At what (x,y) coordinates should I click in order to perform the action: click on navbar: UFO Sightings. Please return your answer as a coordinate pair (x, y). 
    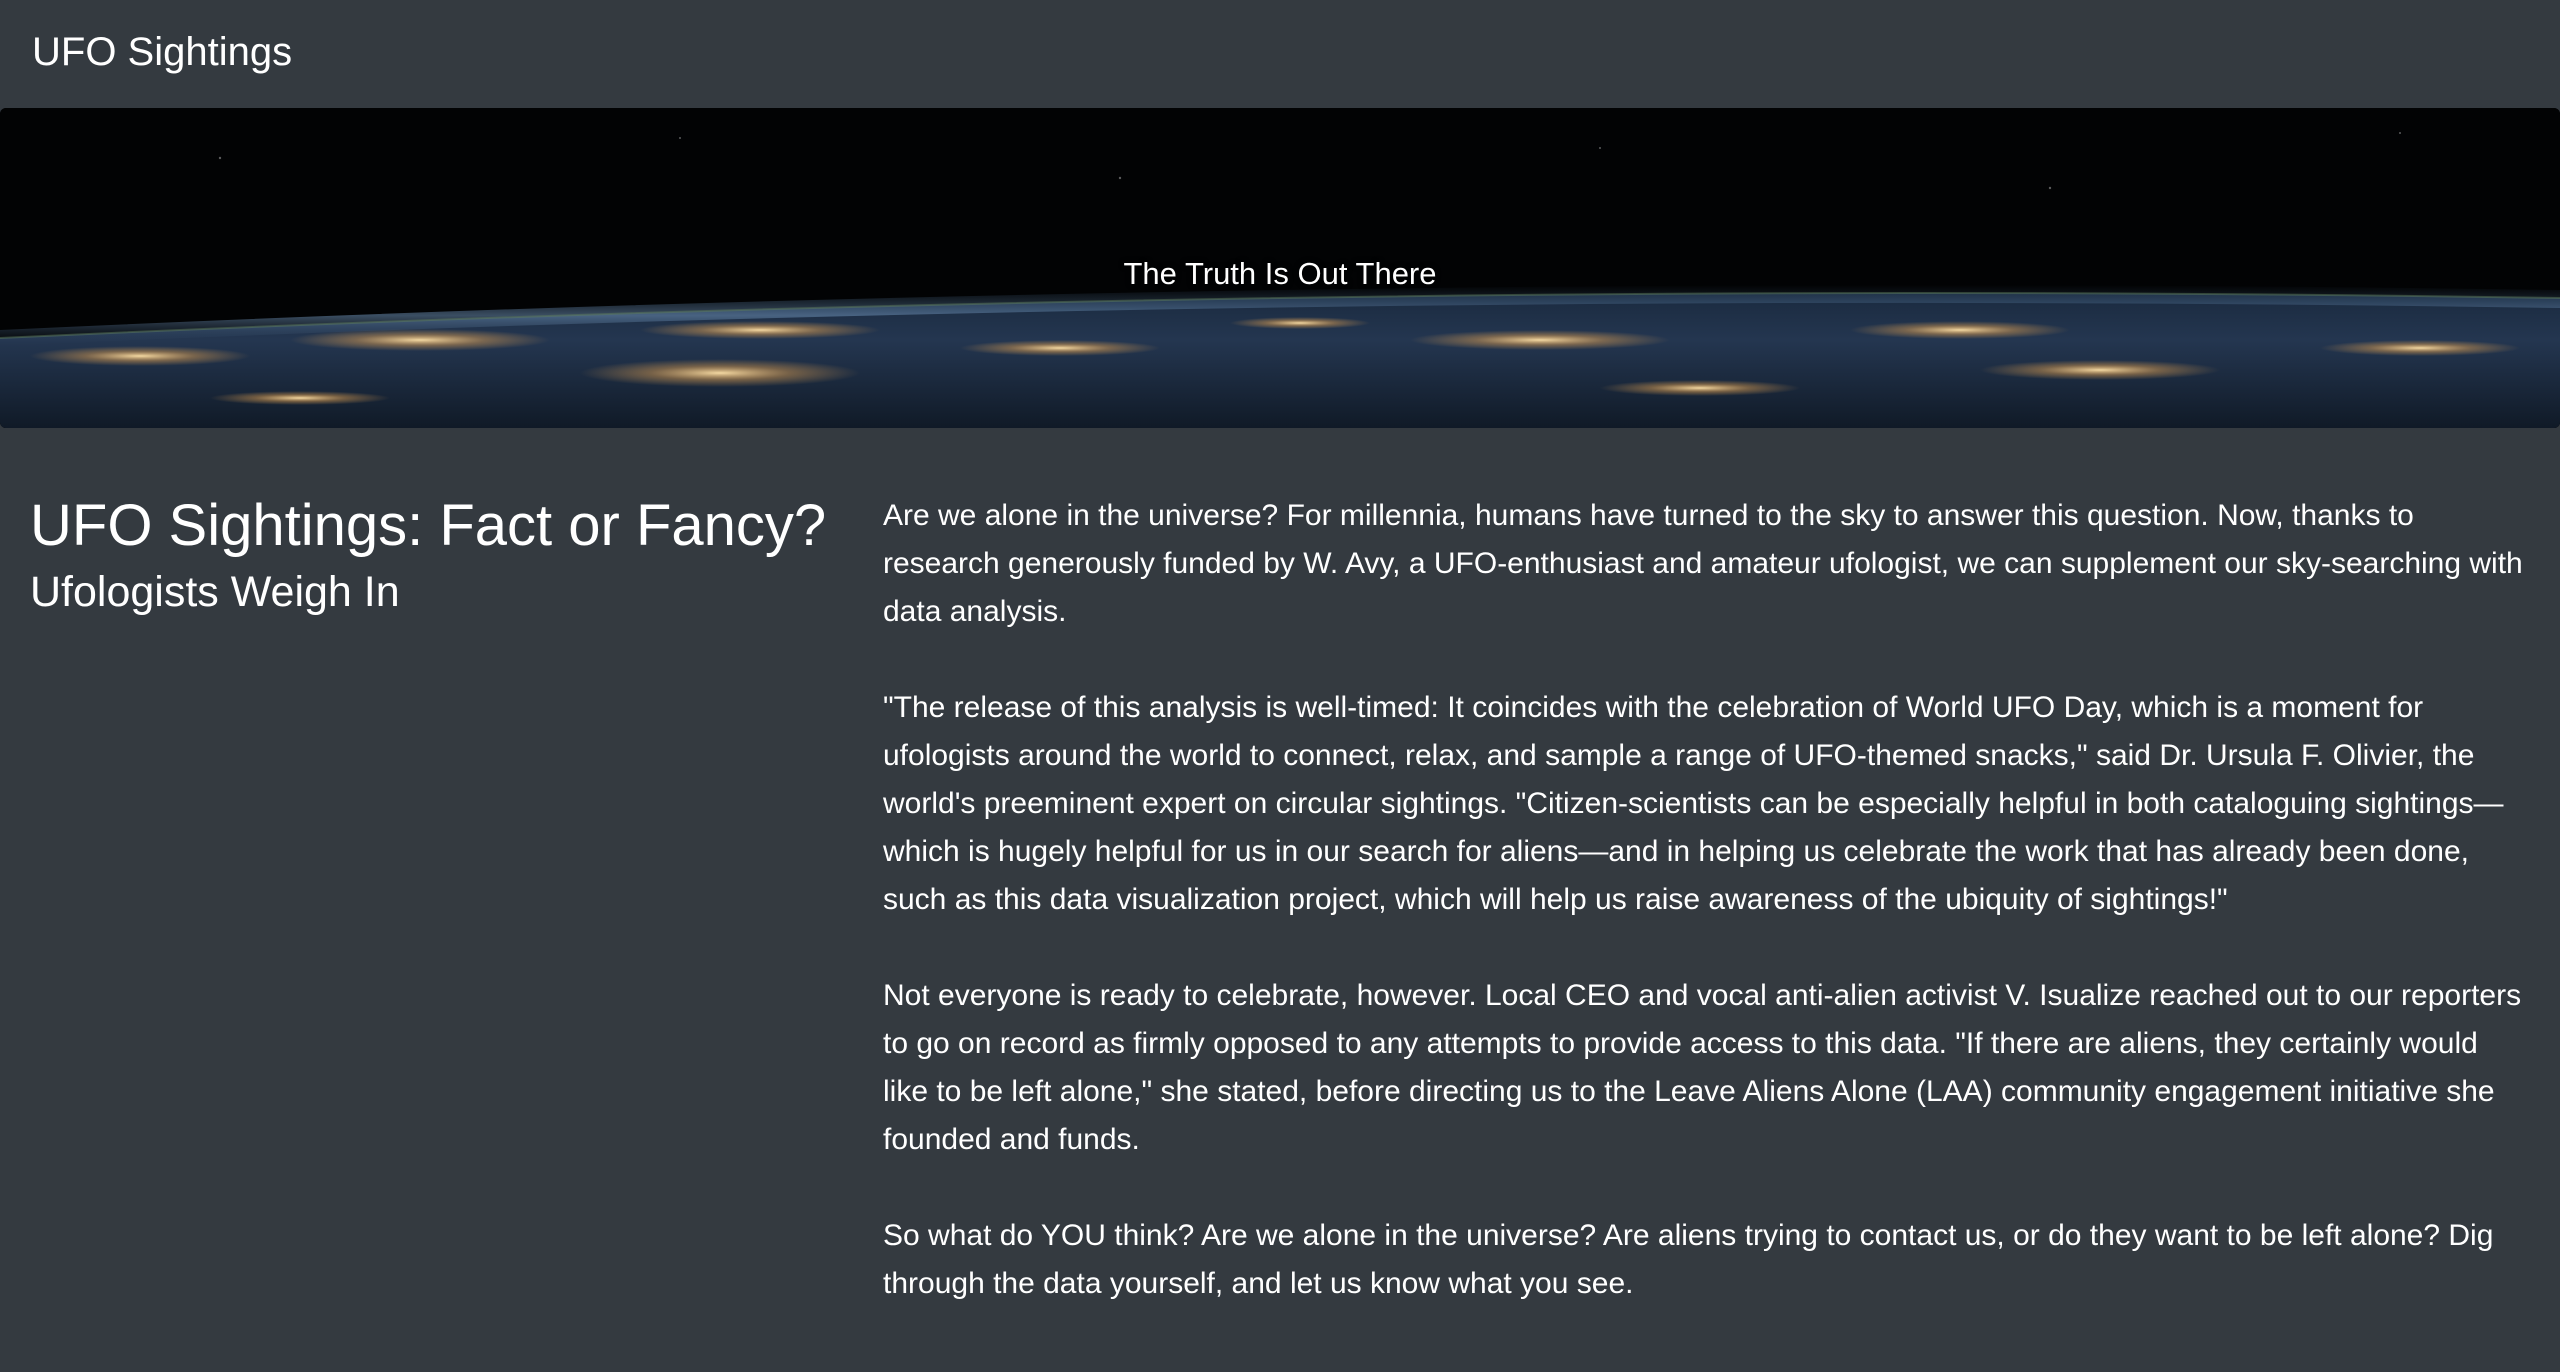
    Looking at the image, I should click on (1280, 54).